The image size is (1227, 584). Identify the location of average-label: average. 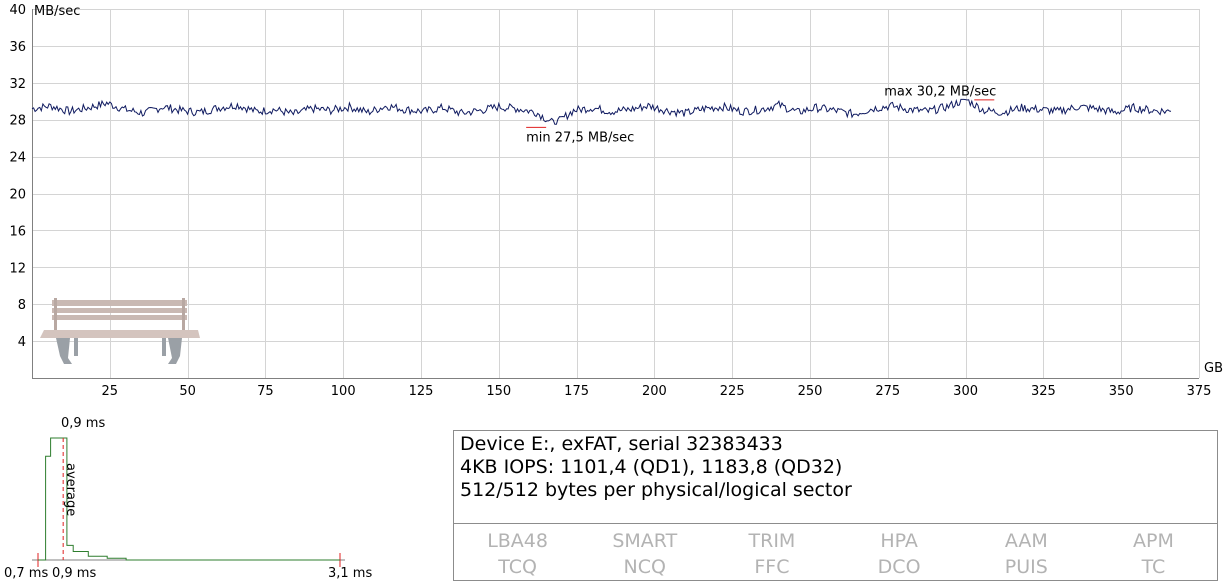
(70, 489).